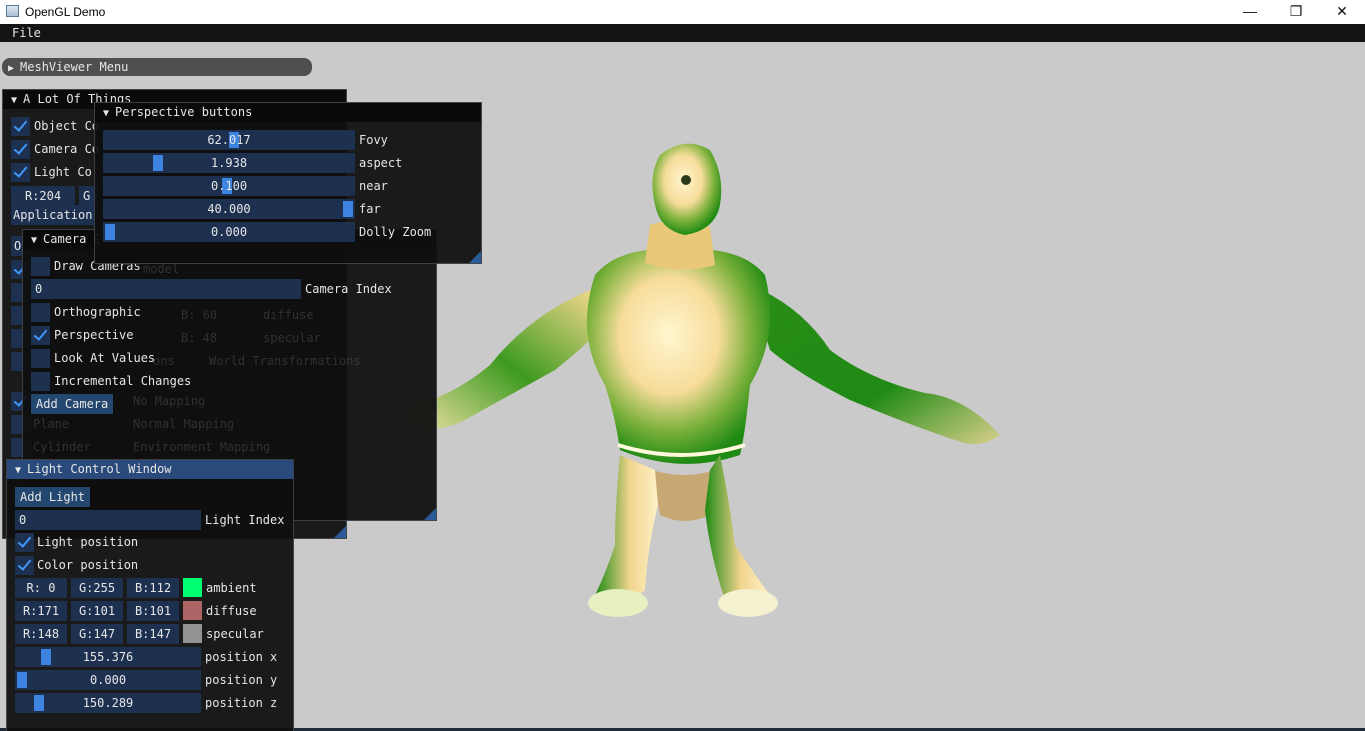  Describe the element at coordinates (20, 126) in the screenshot. I see `object-control-checkbox` at that location.